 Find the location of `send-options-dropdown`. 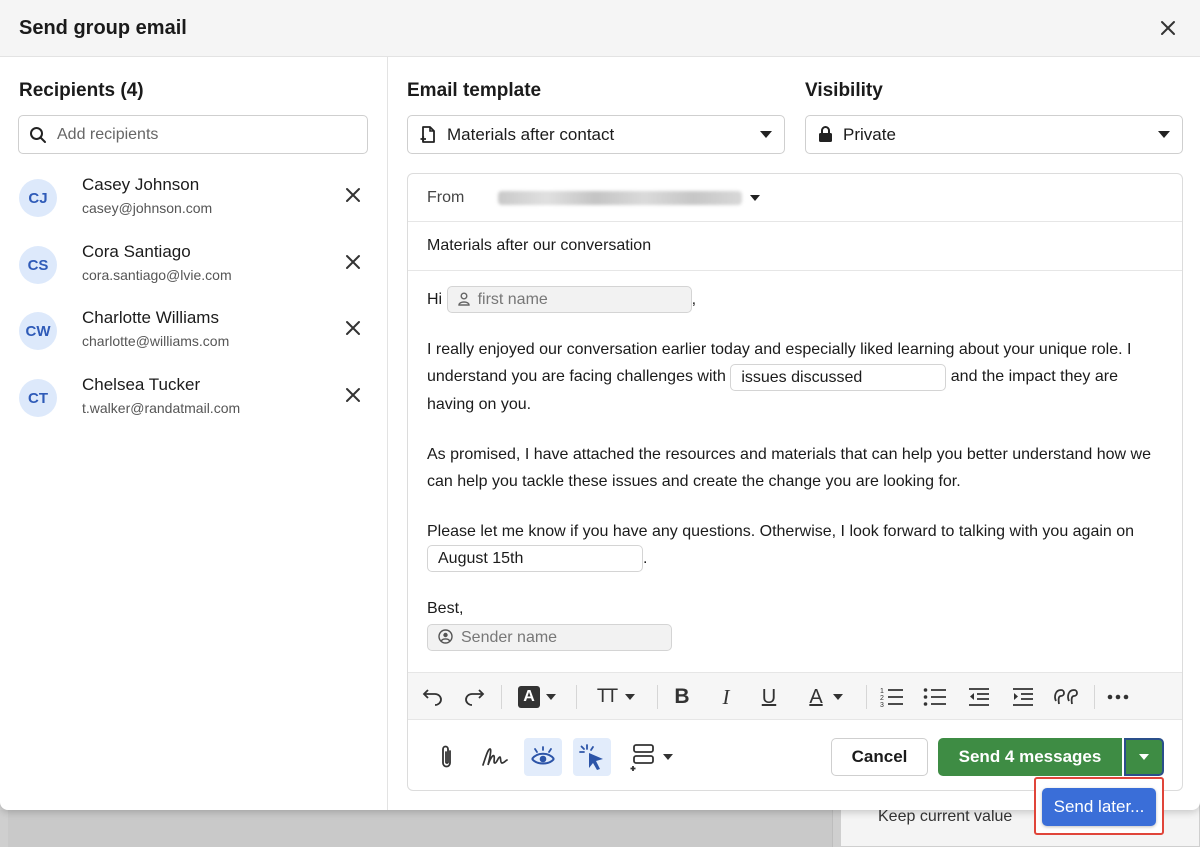

send-options-dropdown is located at coordinates (1144, 757).